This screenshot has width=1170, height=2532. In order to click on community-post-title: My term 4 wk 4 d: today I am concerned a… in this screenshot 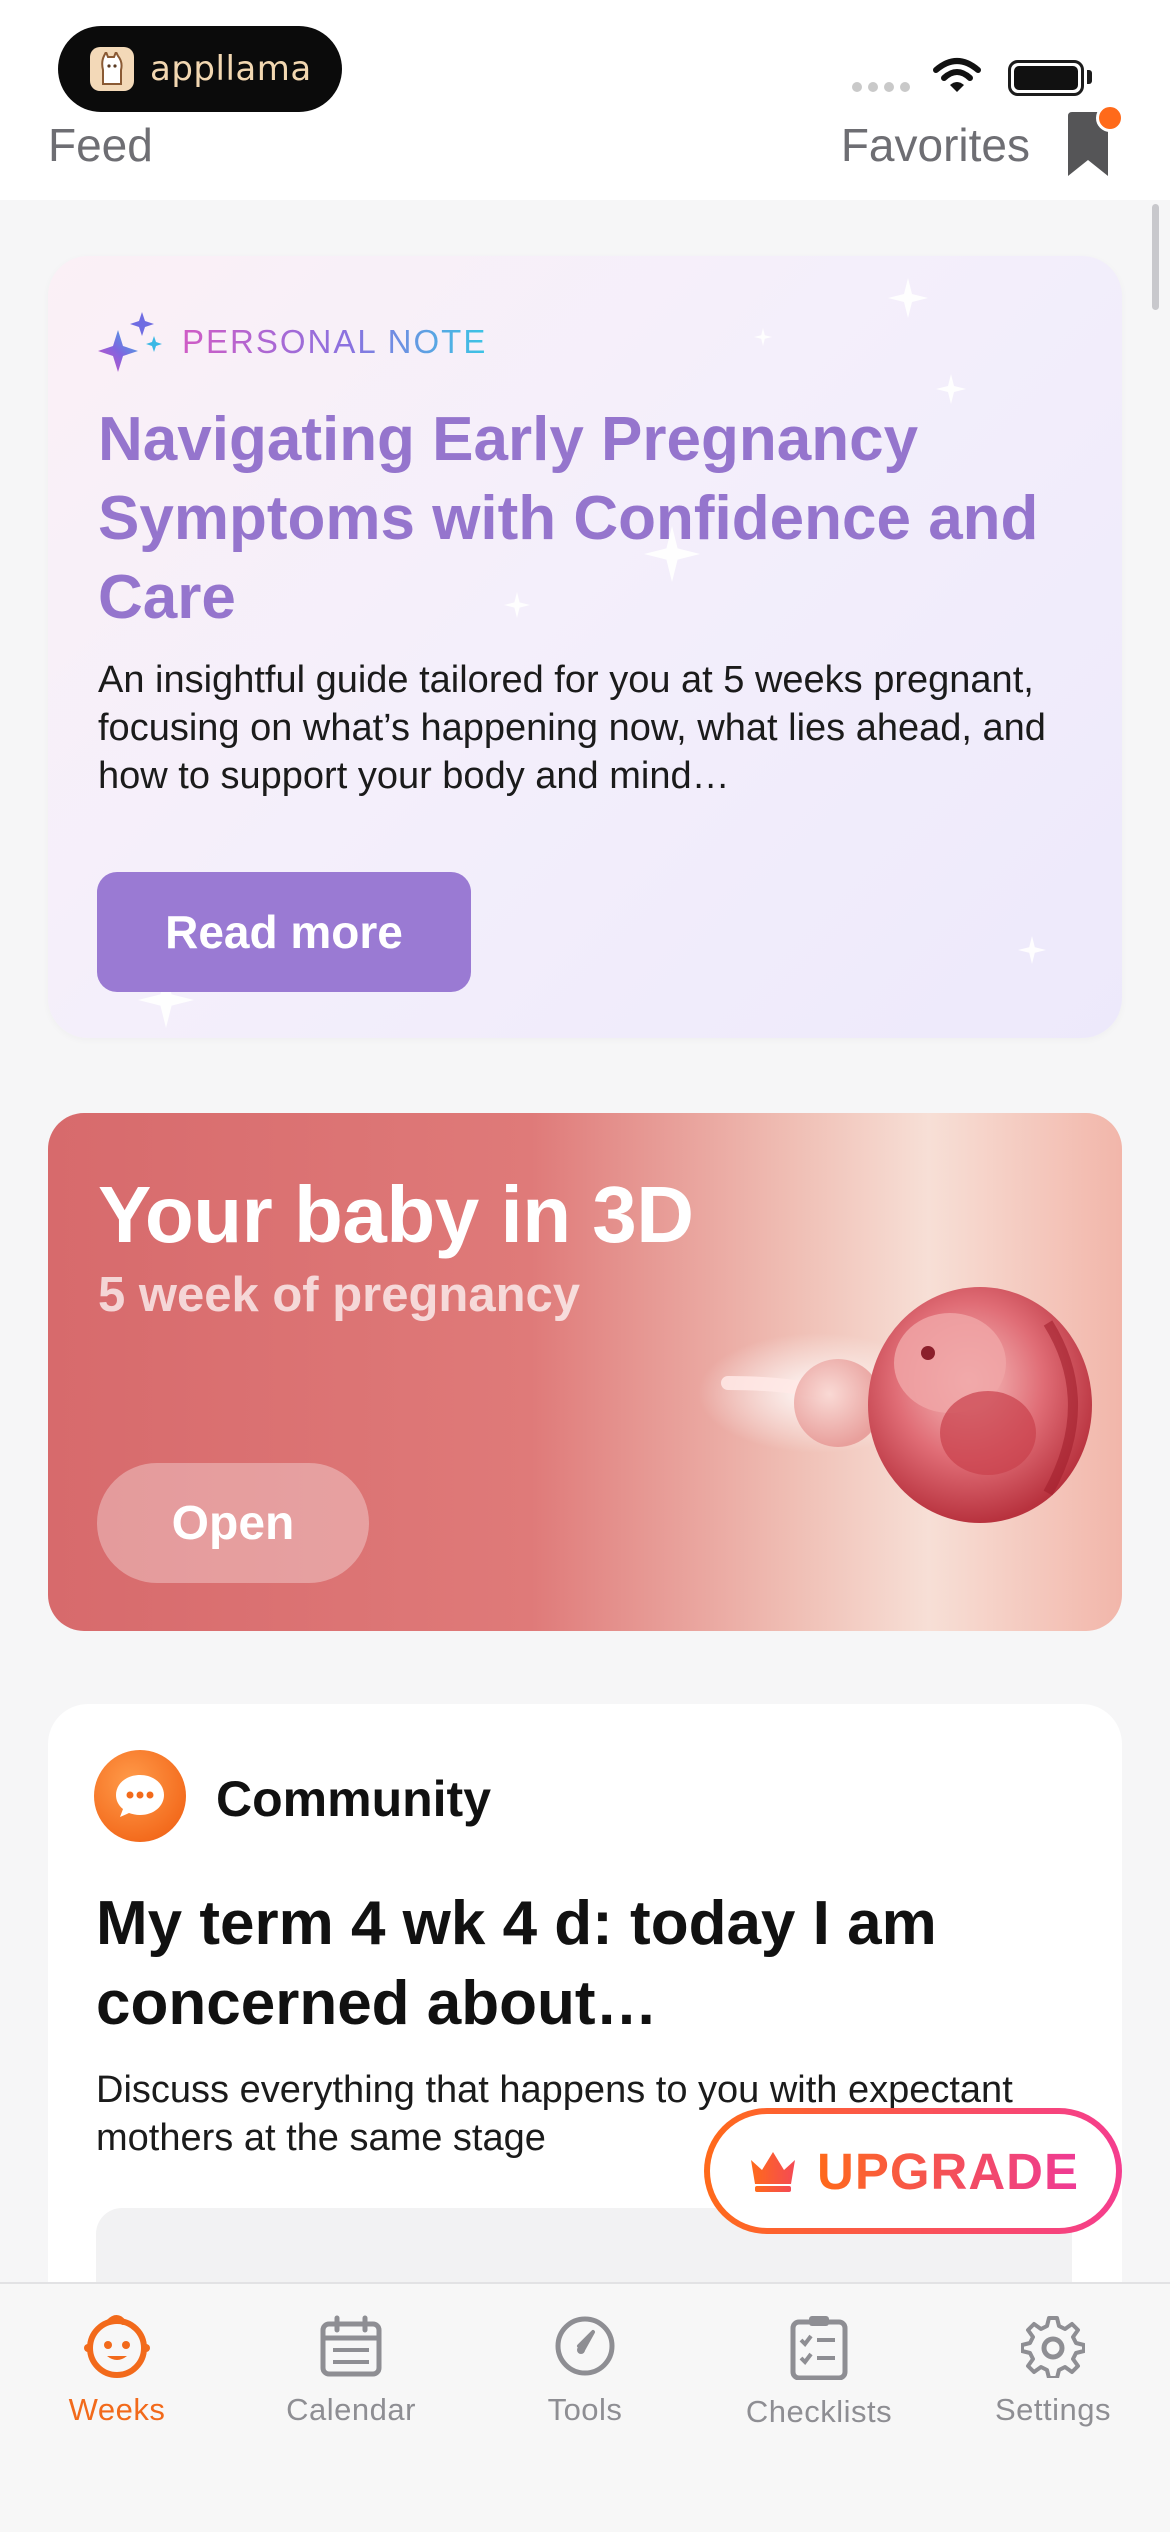, I will do `click(576, 1964)`.